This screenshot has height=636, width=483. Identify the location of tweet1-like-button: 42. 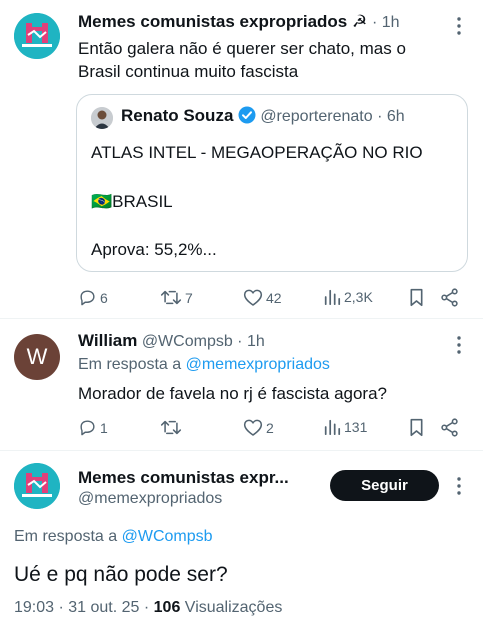
(262, 297).